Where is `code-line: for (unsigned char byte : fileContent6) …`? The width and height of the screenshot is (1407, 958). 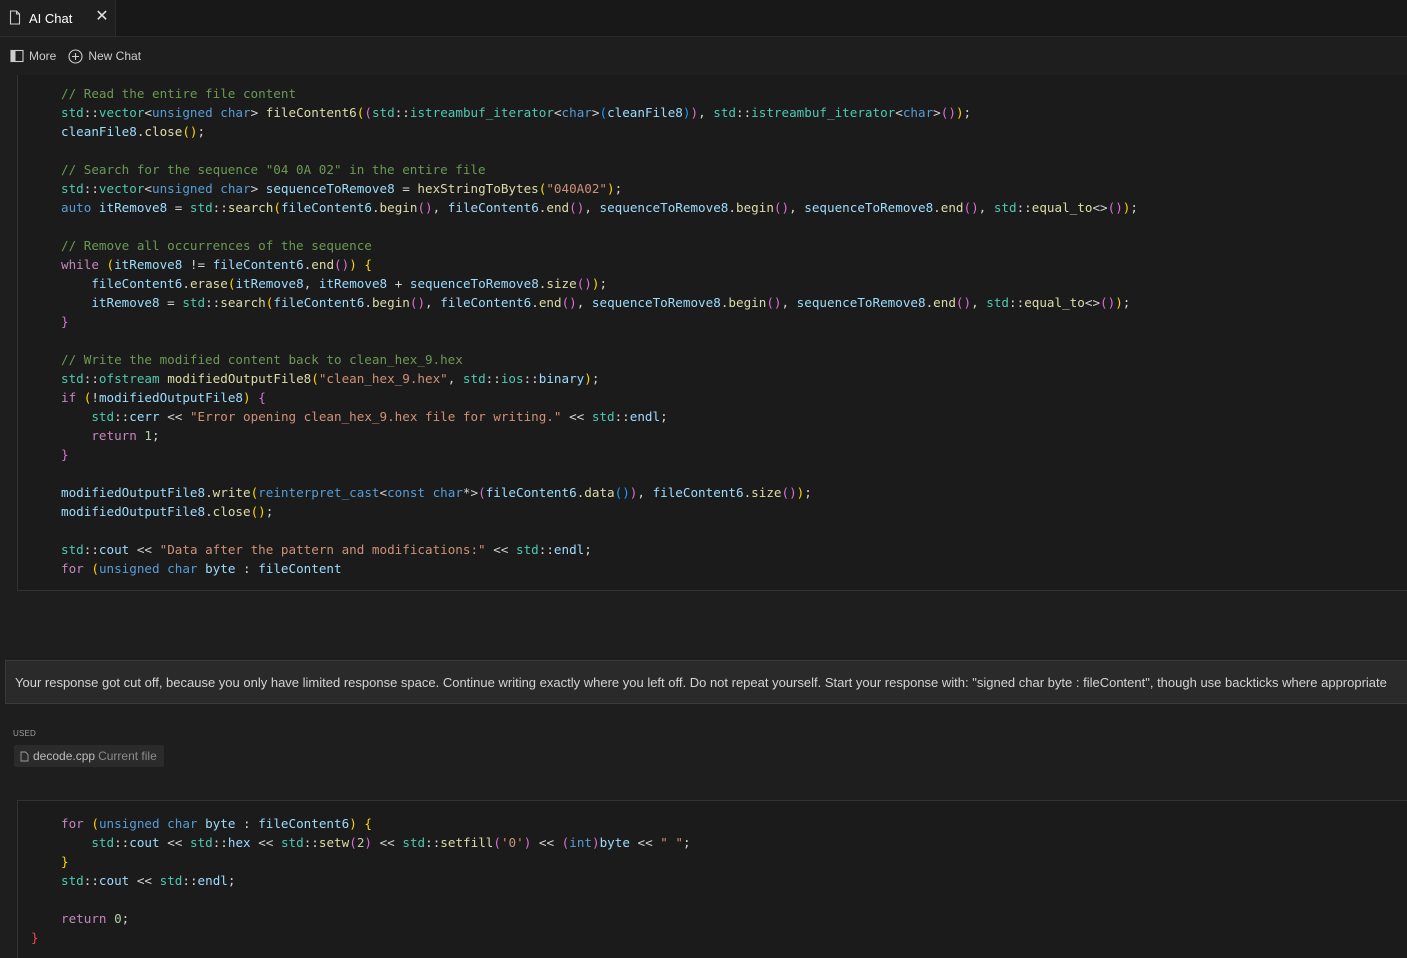 code-line: for (unsigned char byte : fileContent6) … is located at coordinates (216, 823).